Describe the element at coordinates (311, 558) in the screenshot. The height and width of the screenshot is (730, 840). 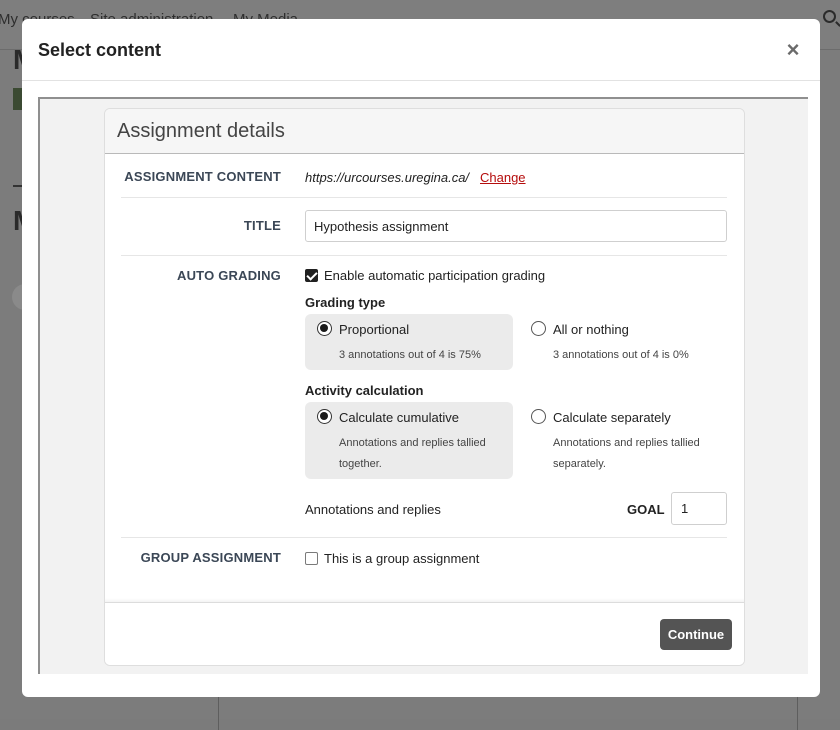
I see `group-assignment-checkbox` at that location.